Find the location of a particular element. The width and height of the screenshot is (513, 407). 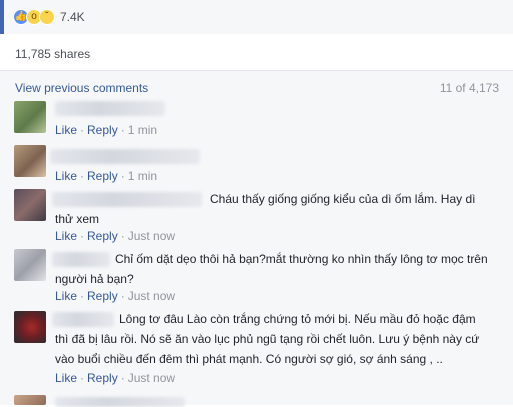

shares-row: 11,785 shares is located at coordinates (256, 52).